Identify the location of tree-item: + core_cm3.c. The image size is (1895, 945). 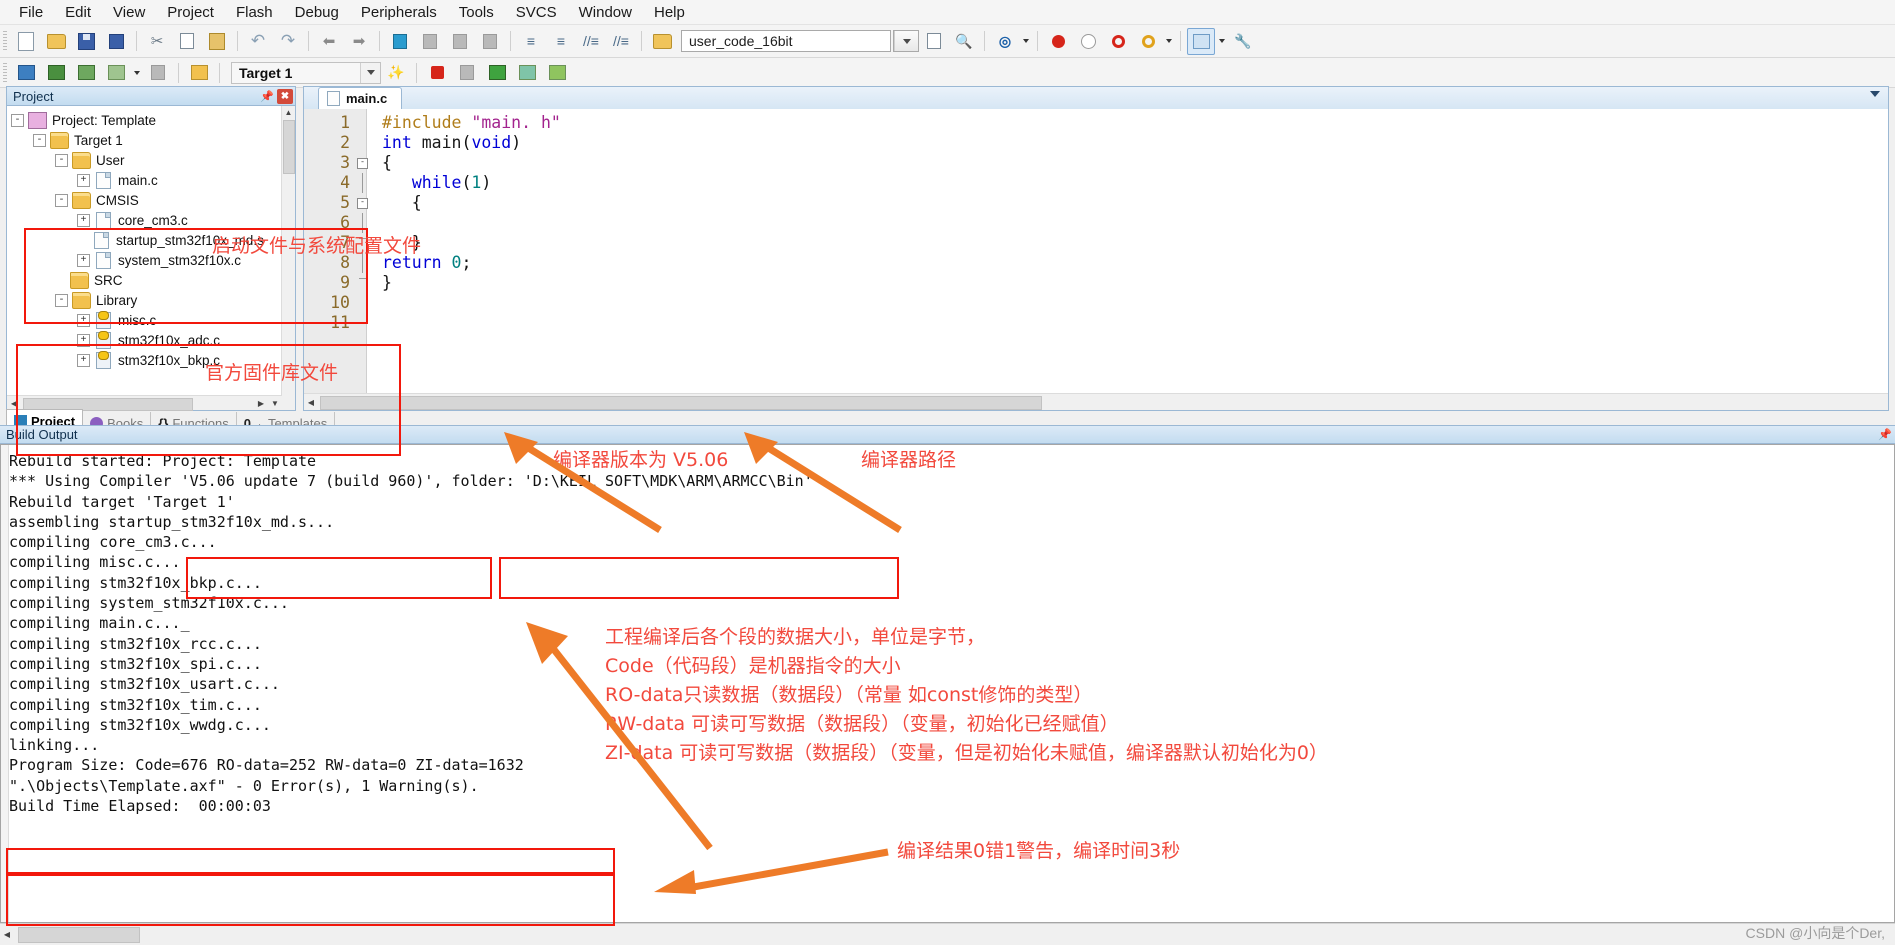
(146, 220).